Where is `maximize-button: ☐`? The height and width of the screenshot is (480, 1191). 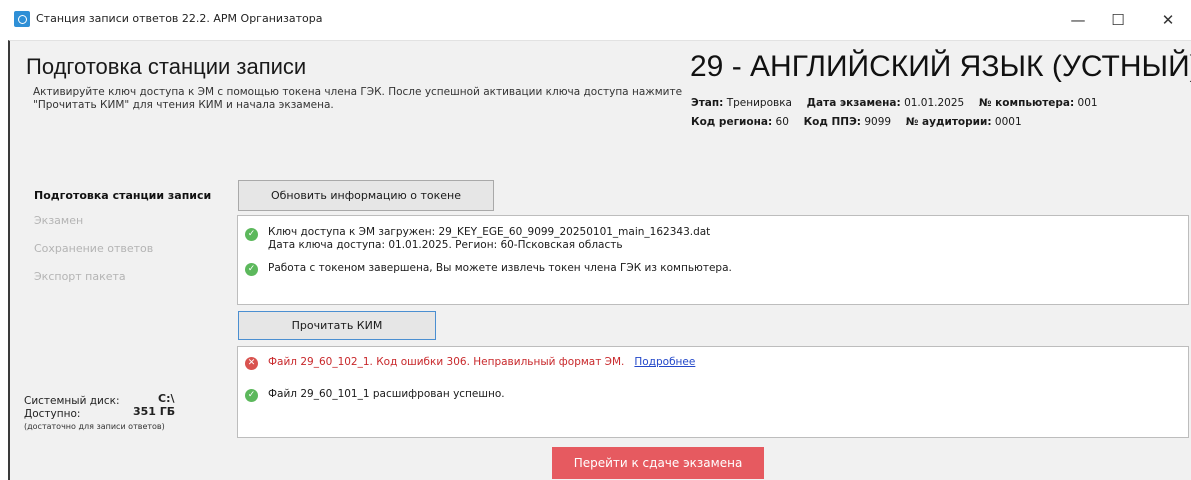 maximize-button: ☐ is located at coordinates (1118, 20).